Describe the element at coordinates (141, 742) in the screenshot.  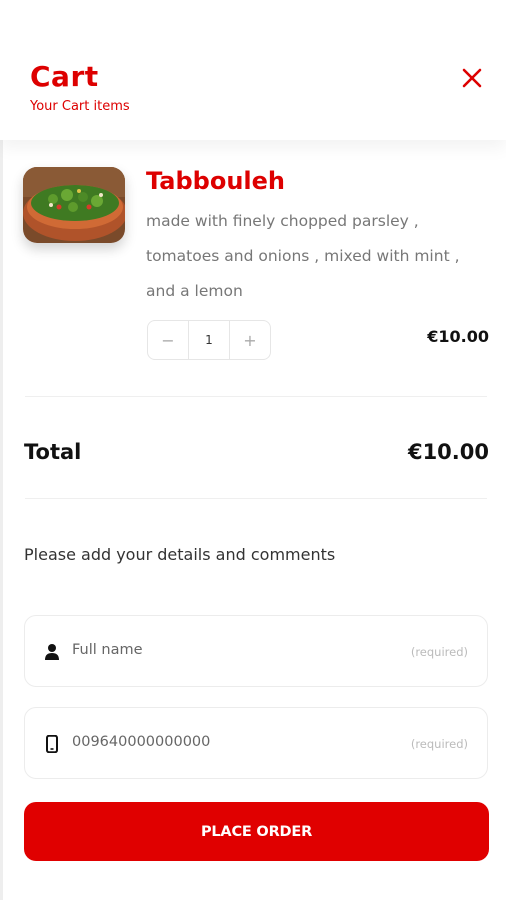
I see `phone-value: 009640000000000` at that location.